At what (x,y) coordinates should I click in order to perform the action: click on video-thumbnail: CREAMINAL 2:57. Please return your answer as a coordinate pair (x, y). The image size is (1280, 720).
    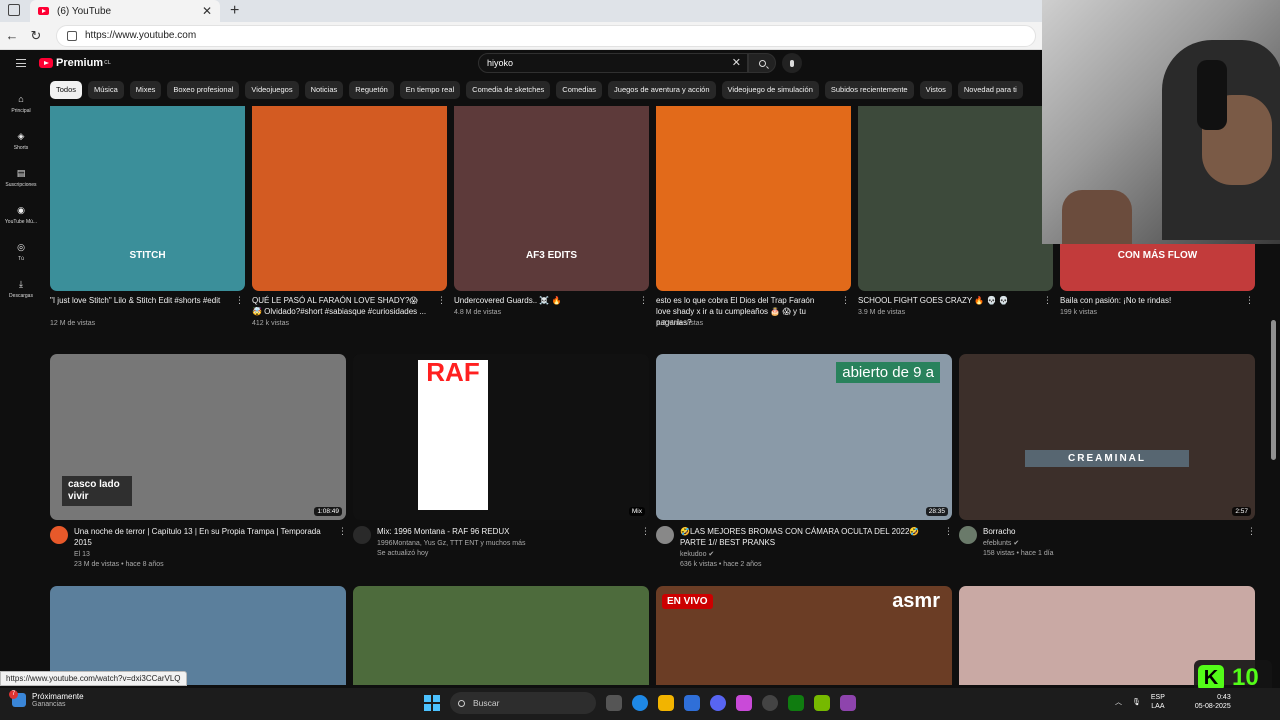
    Looking at the image, I should click on (1107, 437).